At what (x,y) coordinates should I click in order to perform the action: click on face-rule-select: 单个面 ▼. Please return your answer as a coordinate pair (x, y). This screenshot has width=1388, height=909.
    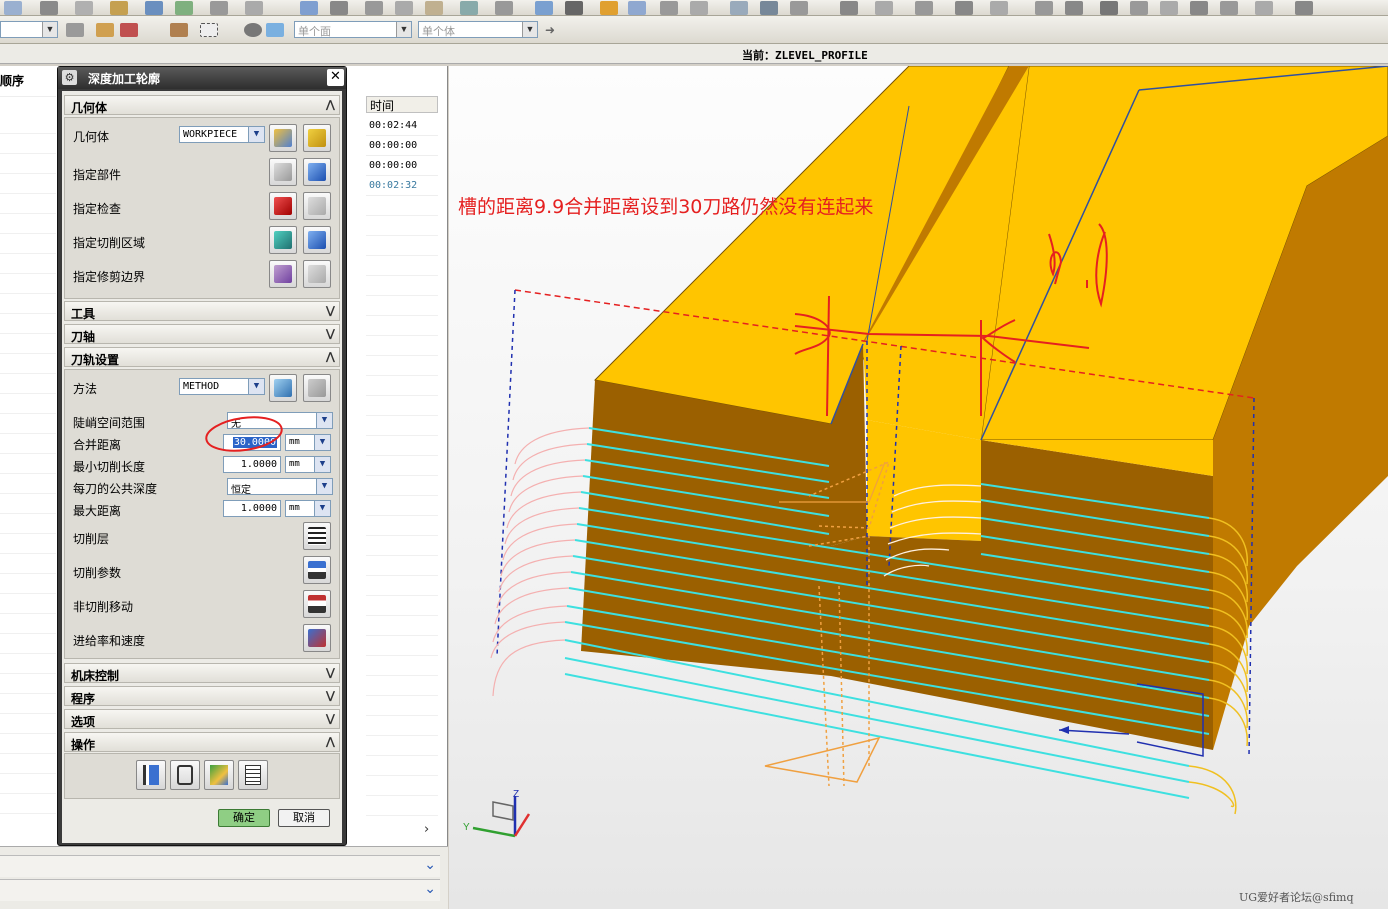
    Looking at the image, I should click on (353, 29).